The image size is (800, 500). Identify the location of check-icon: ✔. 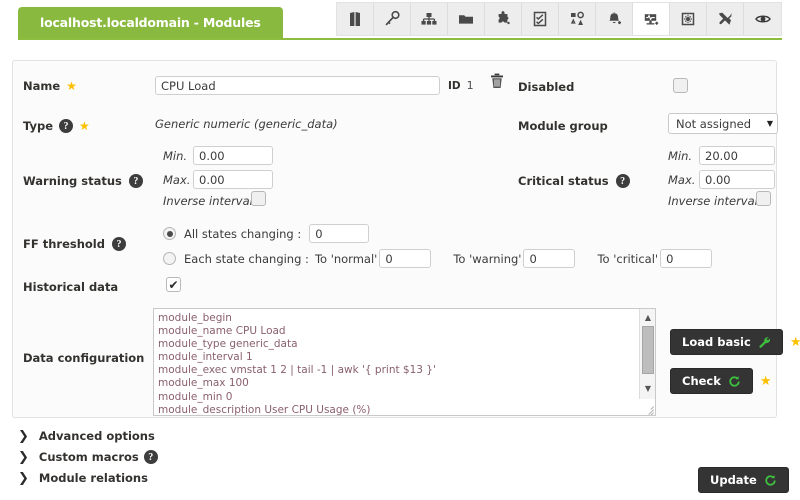
(173, 284).